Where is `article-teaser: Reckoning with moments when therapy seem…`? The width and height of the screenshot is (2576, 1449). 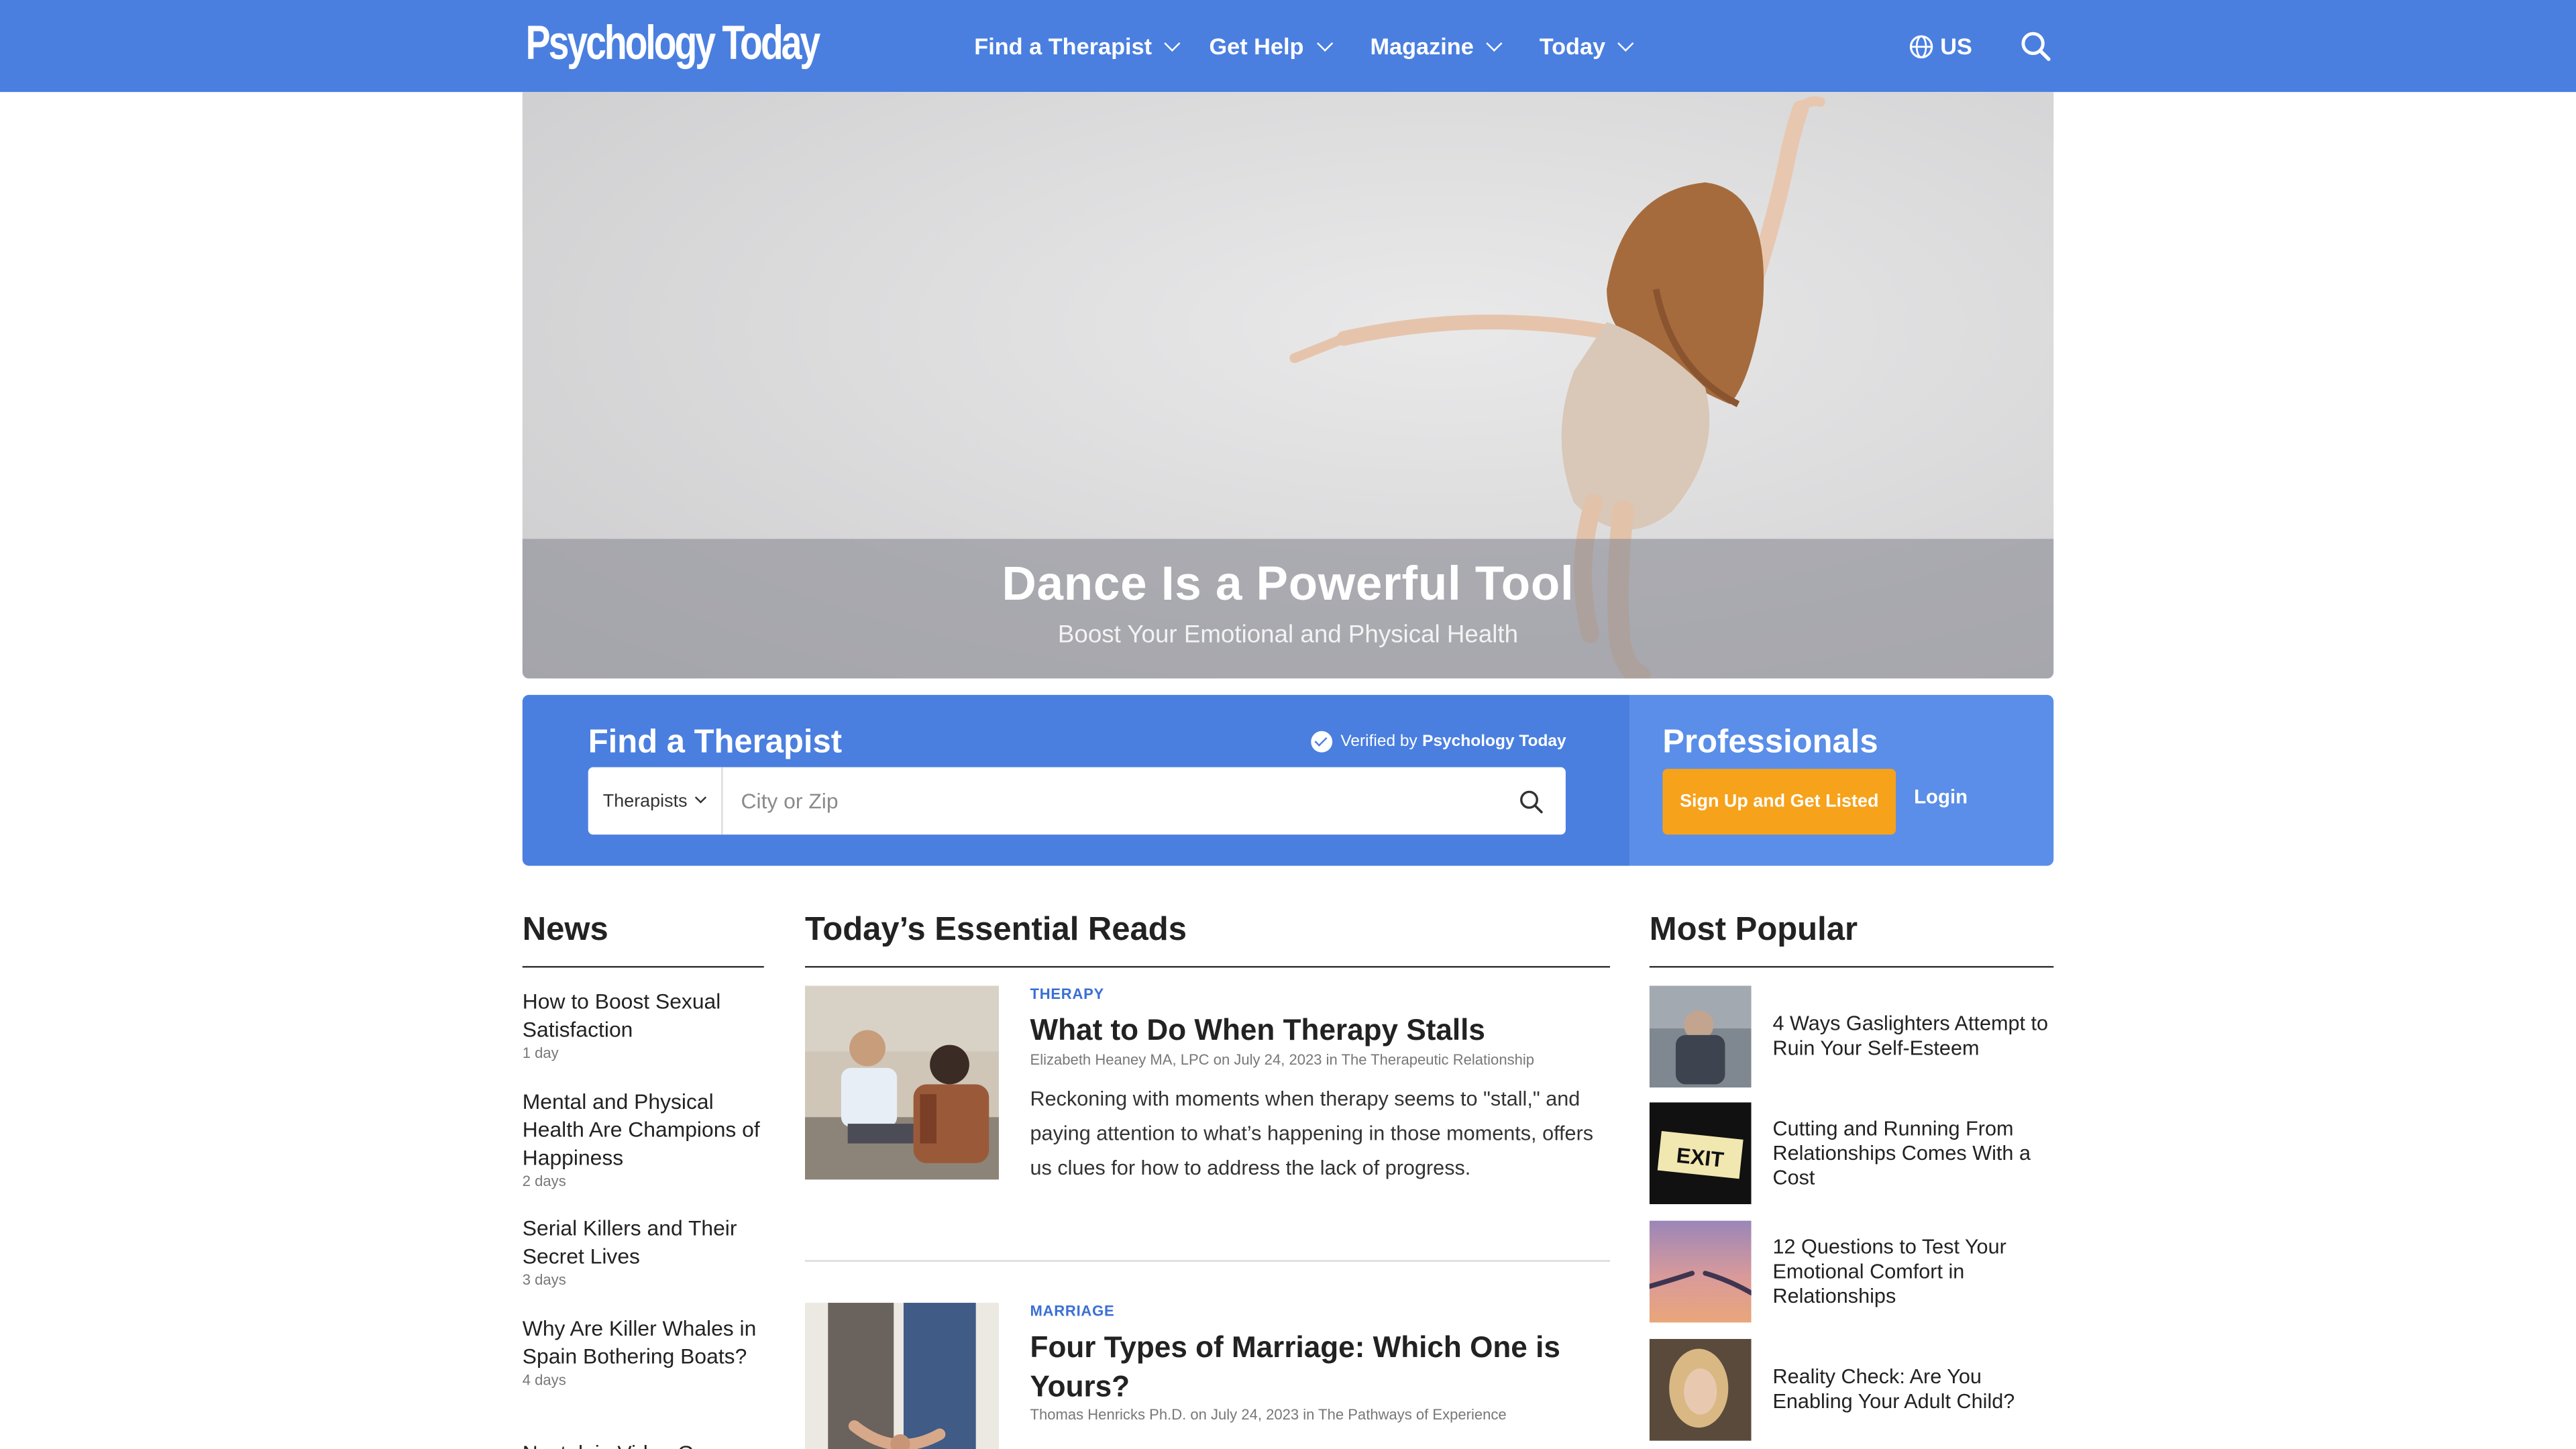
article-teaser: Reckoning with moments when therapy seem… is located at coordinates (1312, 1133).